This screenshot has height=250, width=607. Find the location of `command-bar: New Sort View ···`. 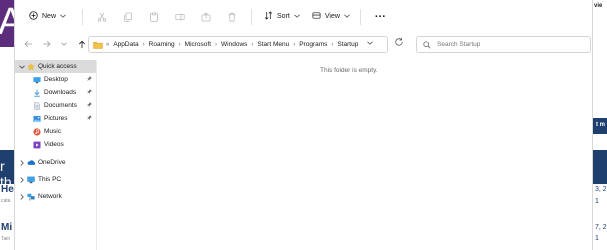

command-bar: New Sort View ··· is located at coordinates (303, 16).